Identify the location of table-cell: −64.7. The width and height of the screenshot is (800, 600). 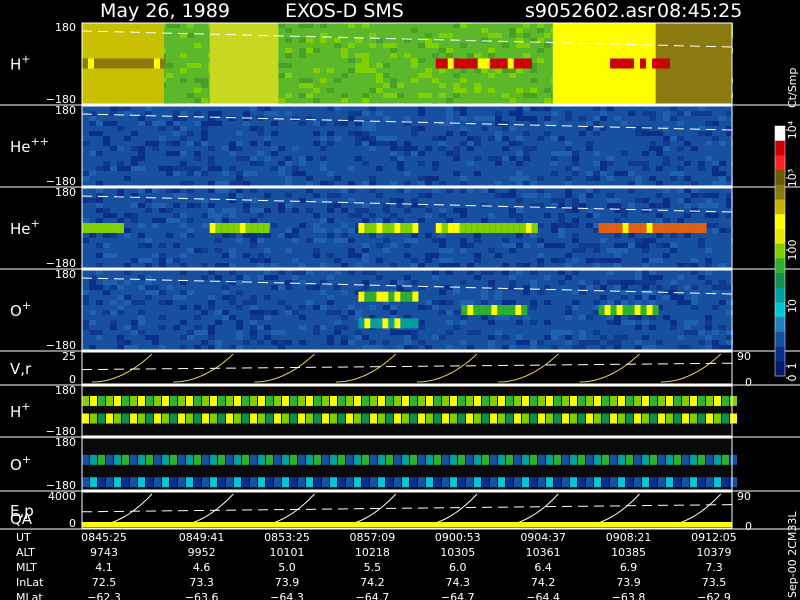
(458, 595).